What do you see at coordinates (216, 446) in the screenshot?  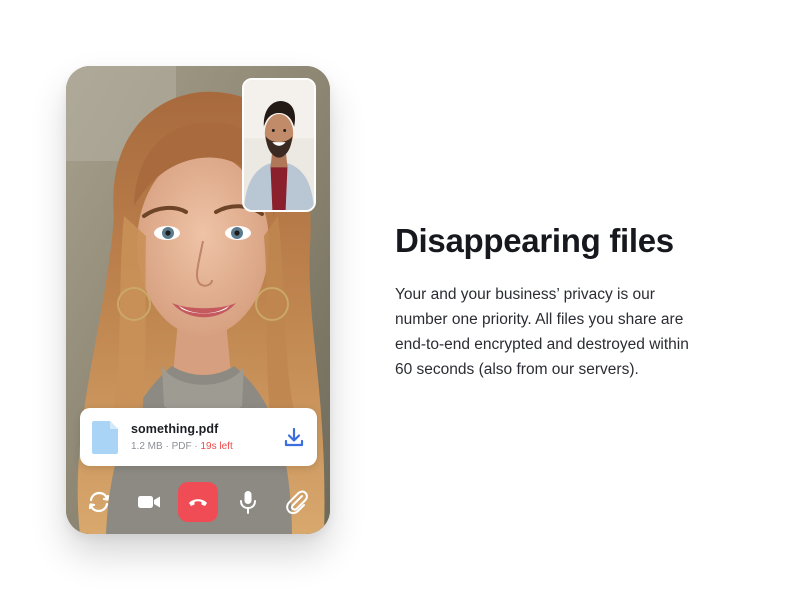 I see `expiry-timer: 19s left` at bounding box center [216, 446].